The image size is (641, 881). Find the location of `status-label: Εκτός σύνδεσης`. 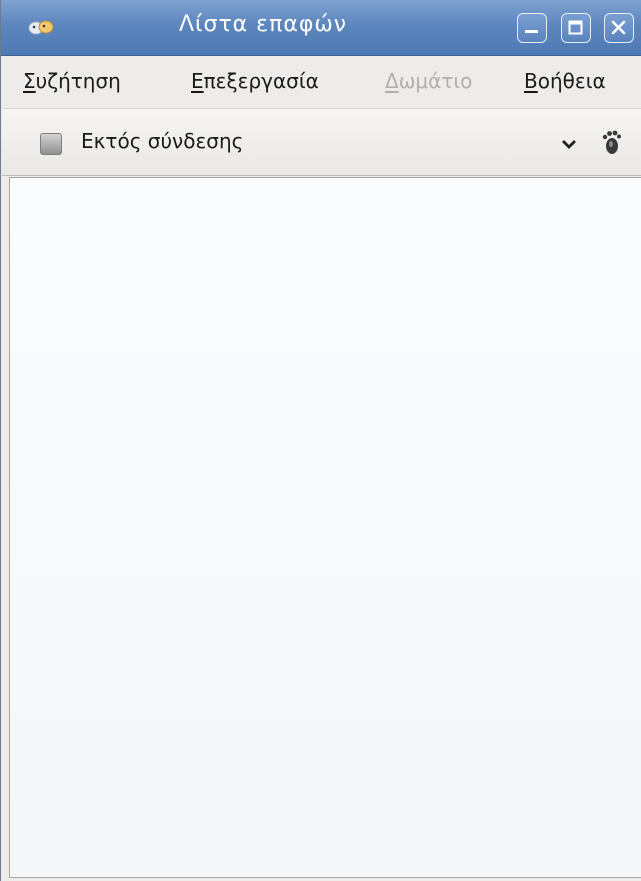

status-label: Εκτός σύνδεσης is located at coordinates (162, 141).